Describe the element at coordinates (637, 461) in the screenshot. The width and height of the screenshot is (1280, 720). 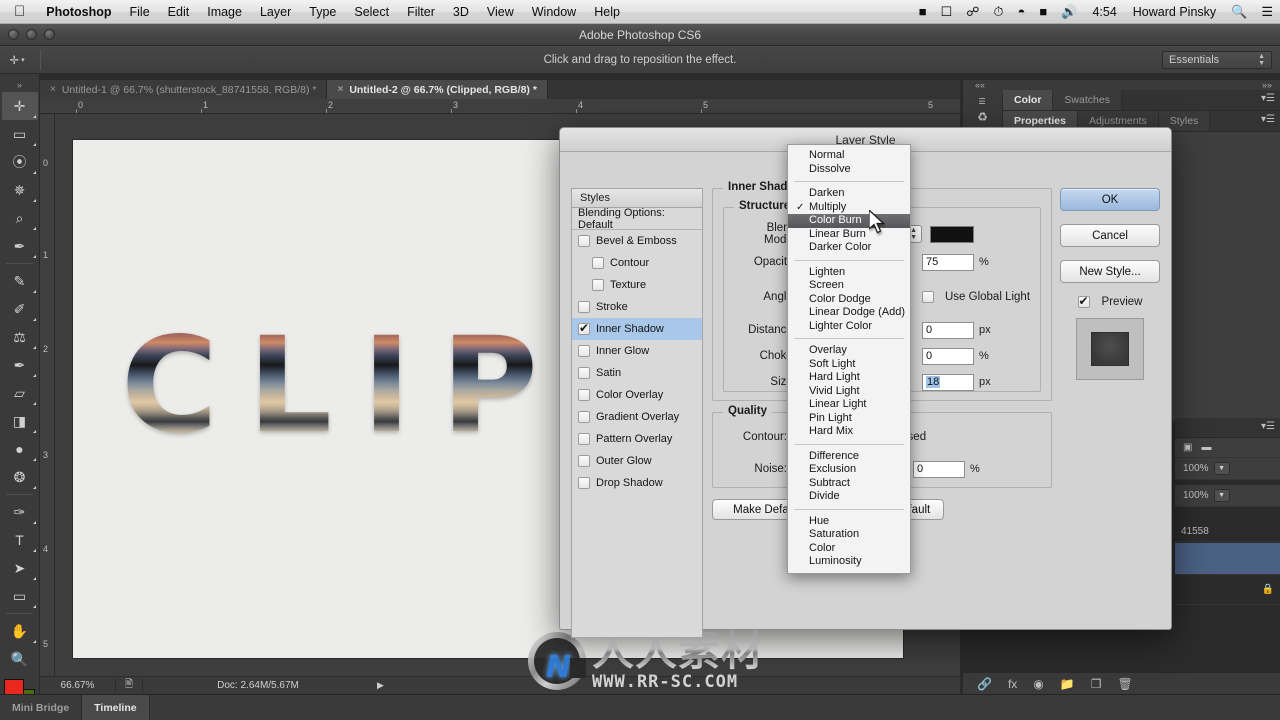
I see `list-item-outer-glow: Outer Glow` at that location.